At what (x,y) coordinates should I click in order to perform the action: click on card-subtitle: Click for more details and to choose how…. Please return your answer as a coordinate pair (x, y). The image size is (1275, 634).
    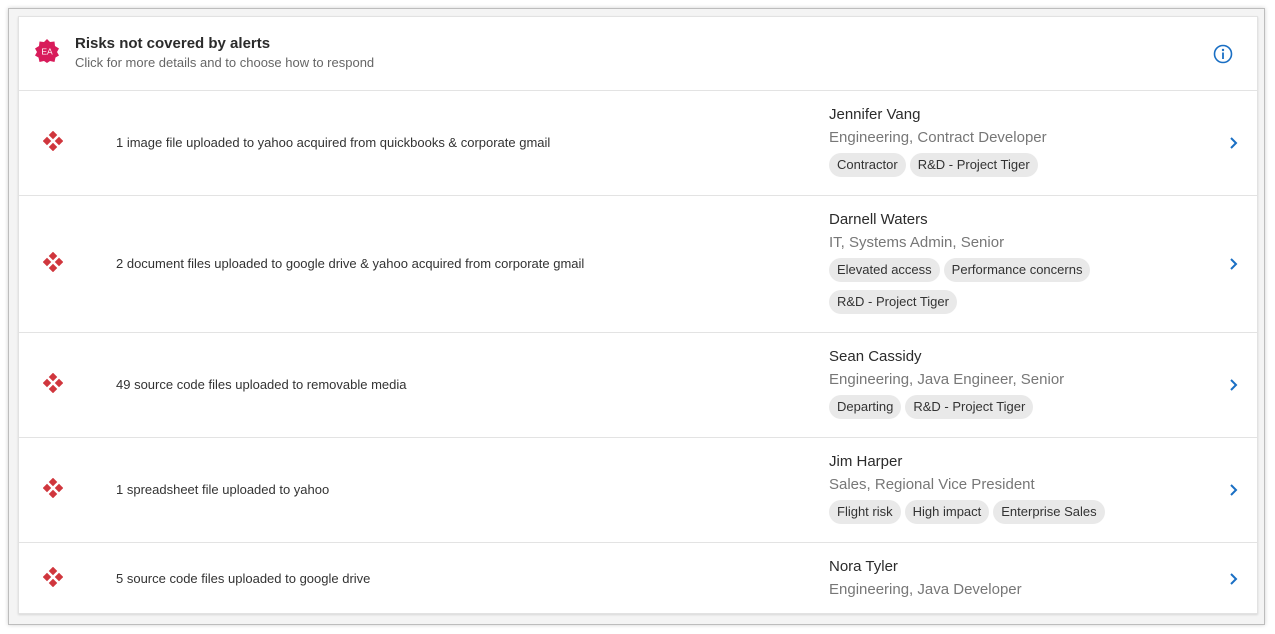
    Looking at the image, I should click on (225, 62).